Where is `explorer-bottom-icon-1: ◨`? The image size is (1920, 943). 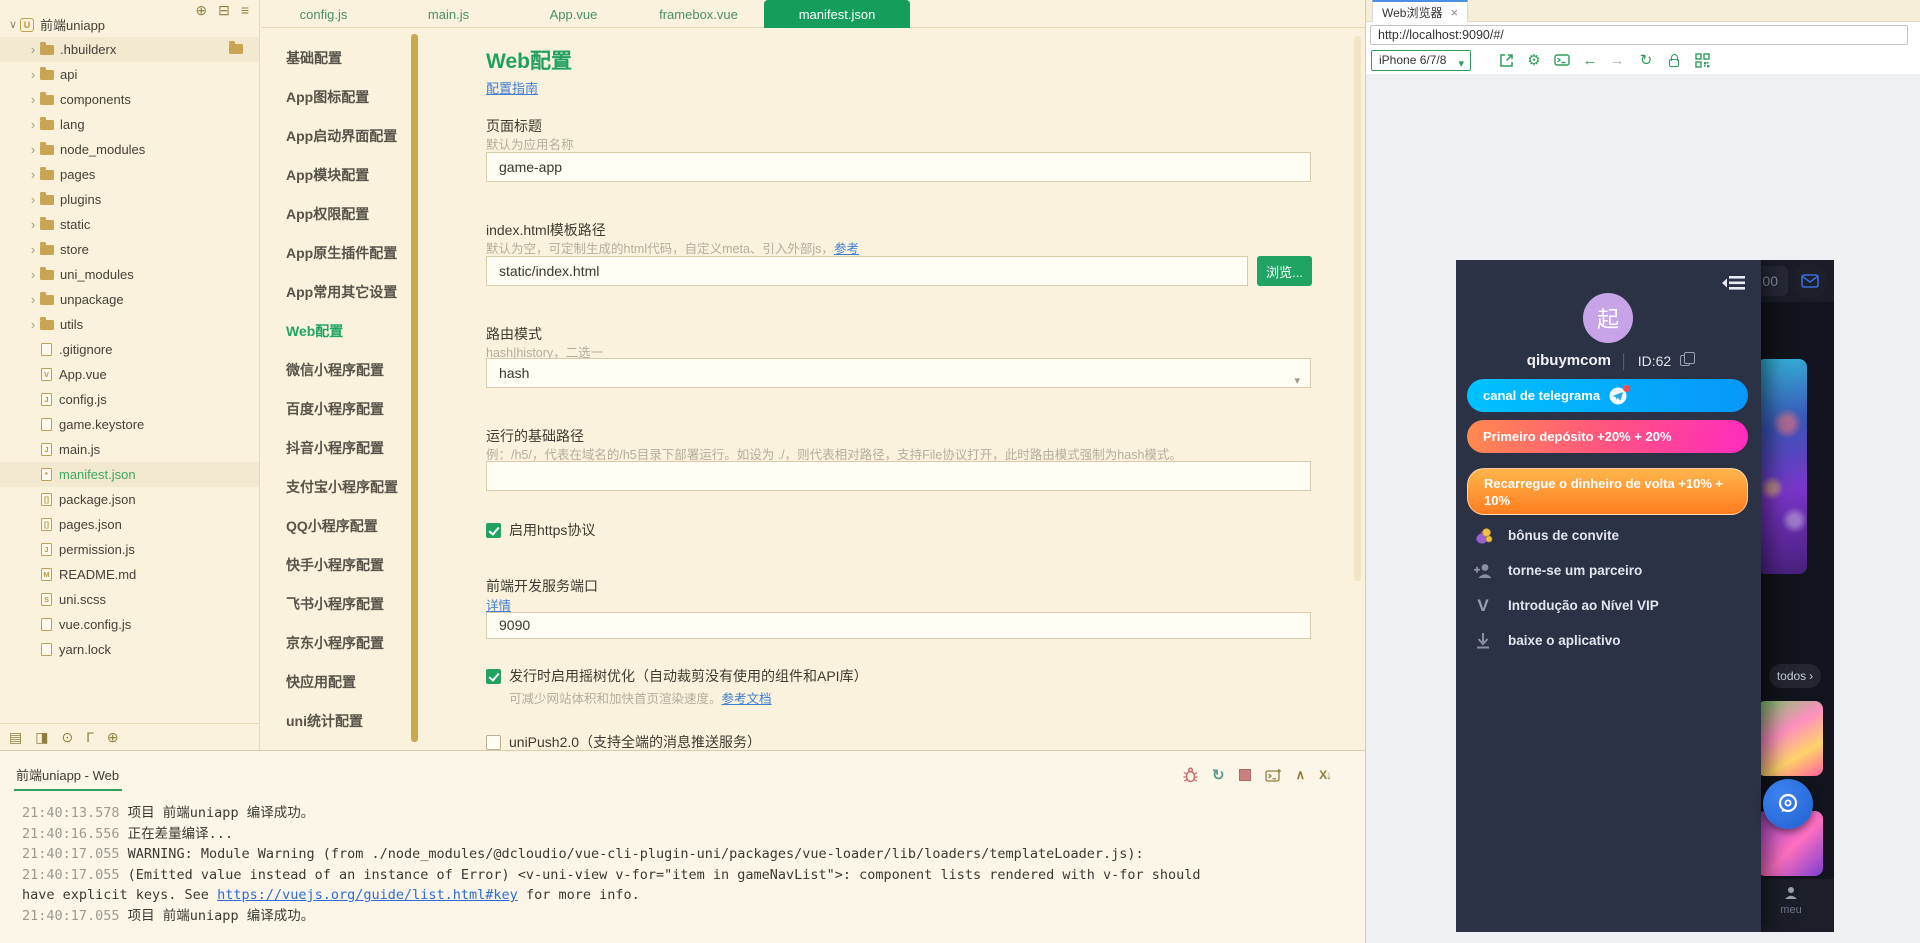
explorer-bottom-icon-1: ◨ is located at coordinates (41, 737).